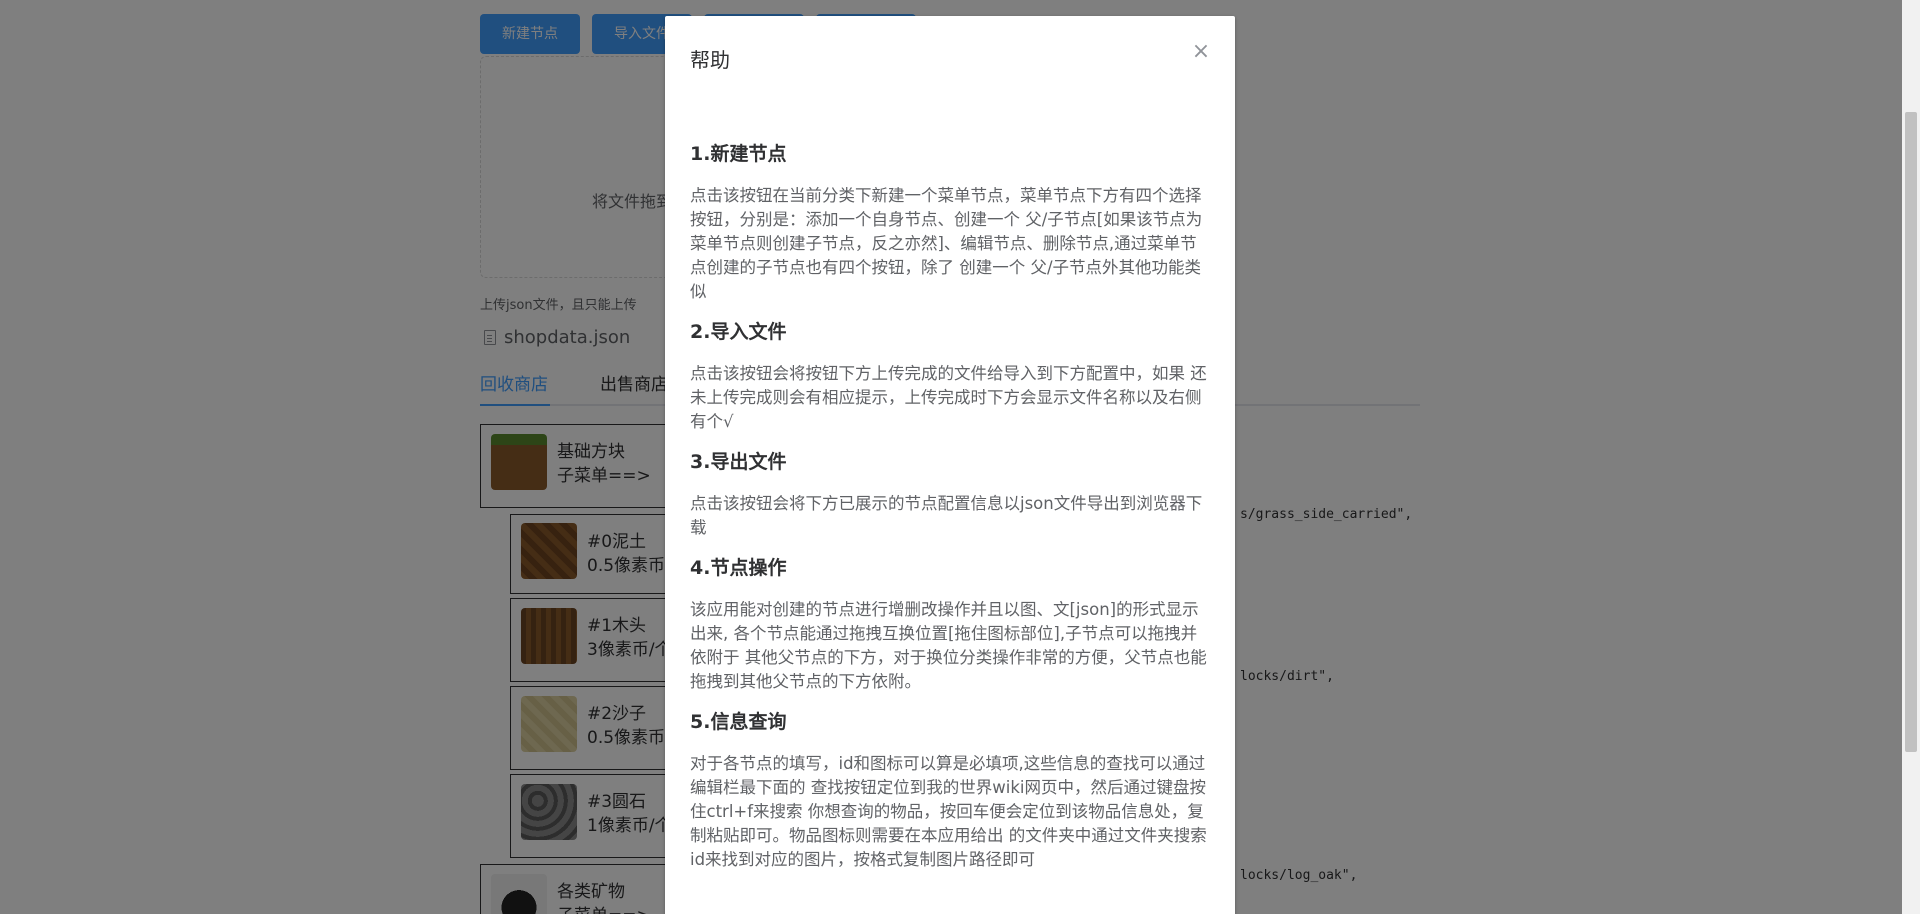 This screenshot has height=914, width=1920. What do you see at coordinates (946, 515) in the screenshot?
I see `section-text: 点击该按钮会将下方已展示的节点配置信息以json文件导出到浏览器下载` at bounding box center [946, 515].